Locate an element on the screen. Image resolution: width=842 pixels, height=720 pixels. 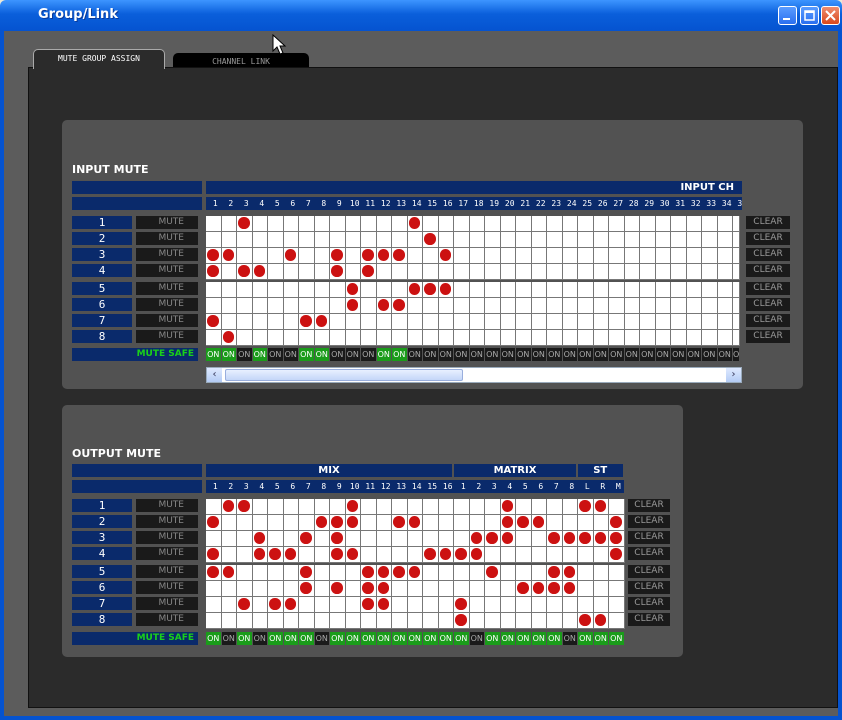
input-channel-scrollbar: ‹ › is located at coordinates (474, 375).